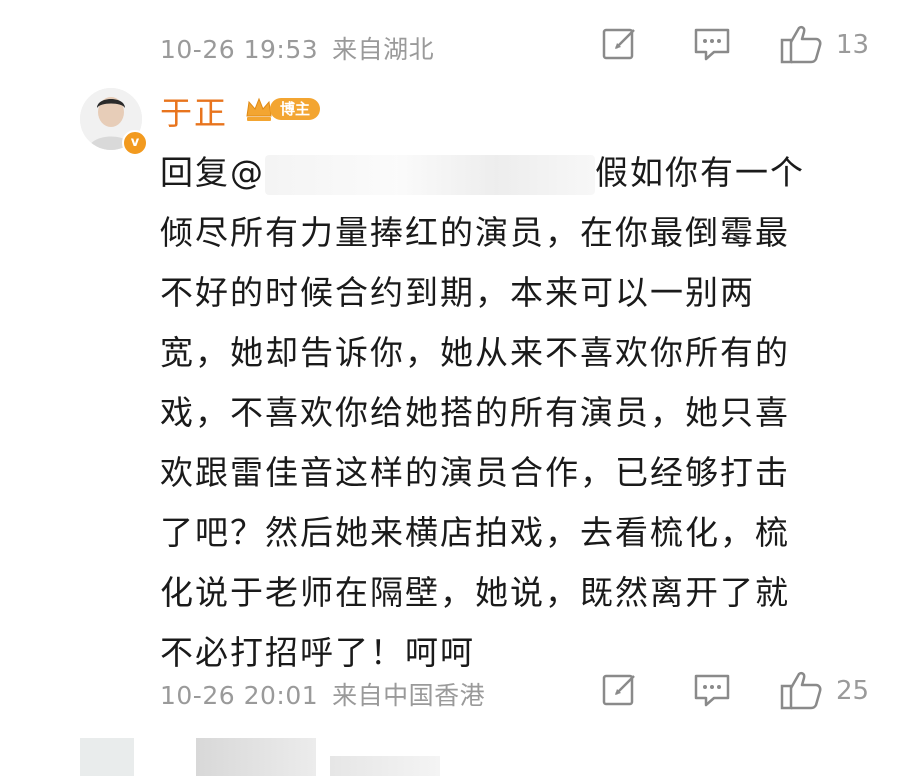  What do you see at coordinates (853, 691) in the screenshot?
I see `comment-like-count: 25` at bounding box center [853, 691].